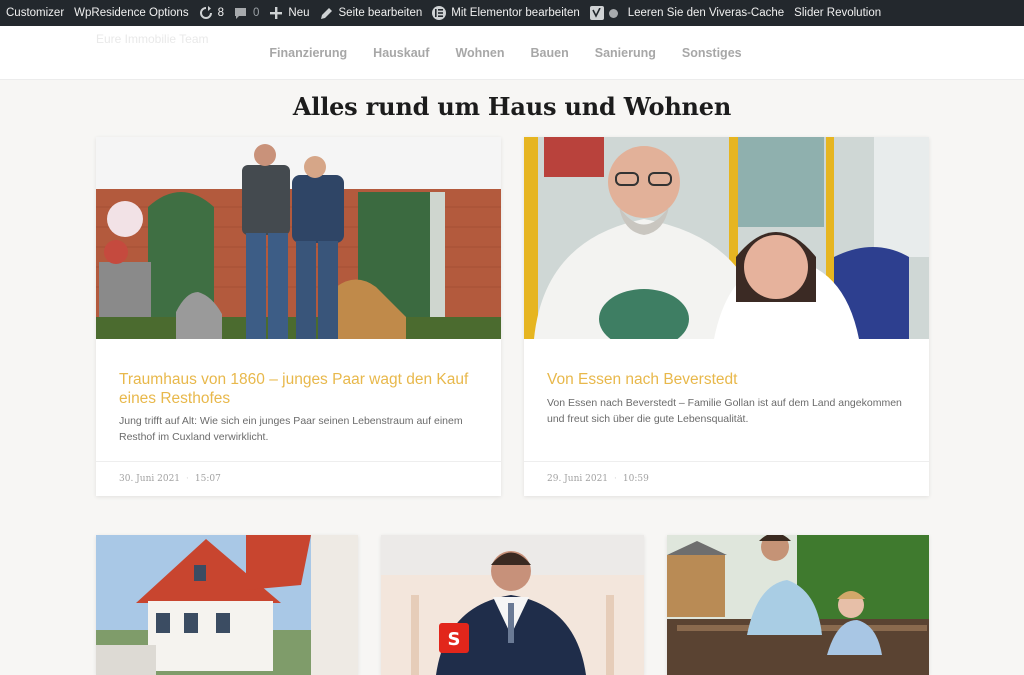 The width and height of the screenshot is (1024, 675). I want to click on plus-icon, so click(276, 13).